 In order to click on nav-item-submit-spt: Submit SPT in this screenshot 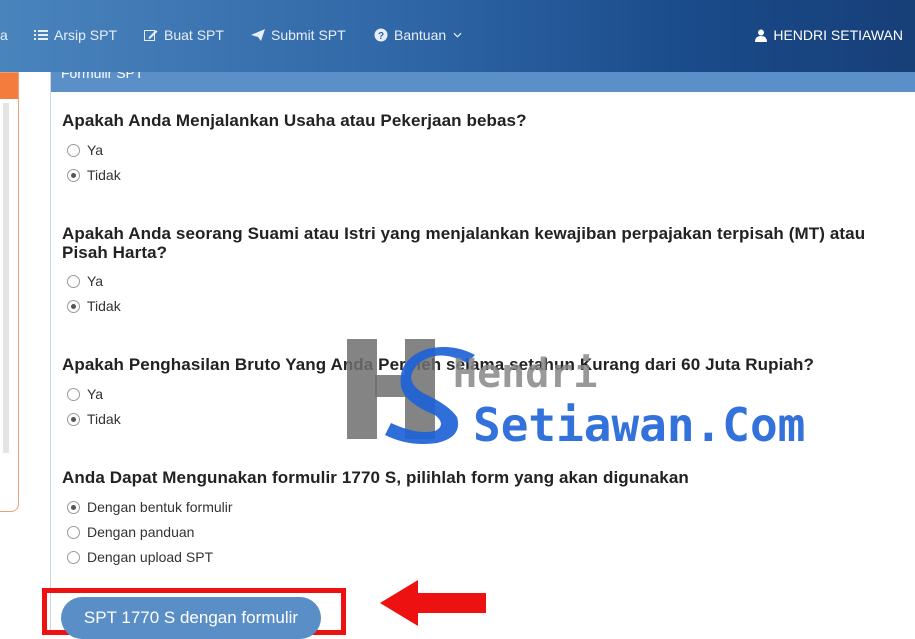, I will do `click(298, 35)`.